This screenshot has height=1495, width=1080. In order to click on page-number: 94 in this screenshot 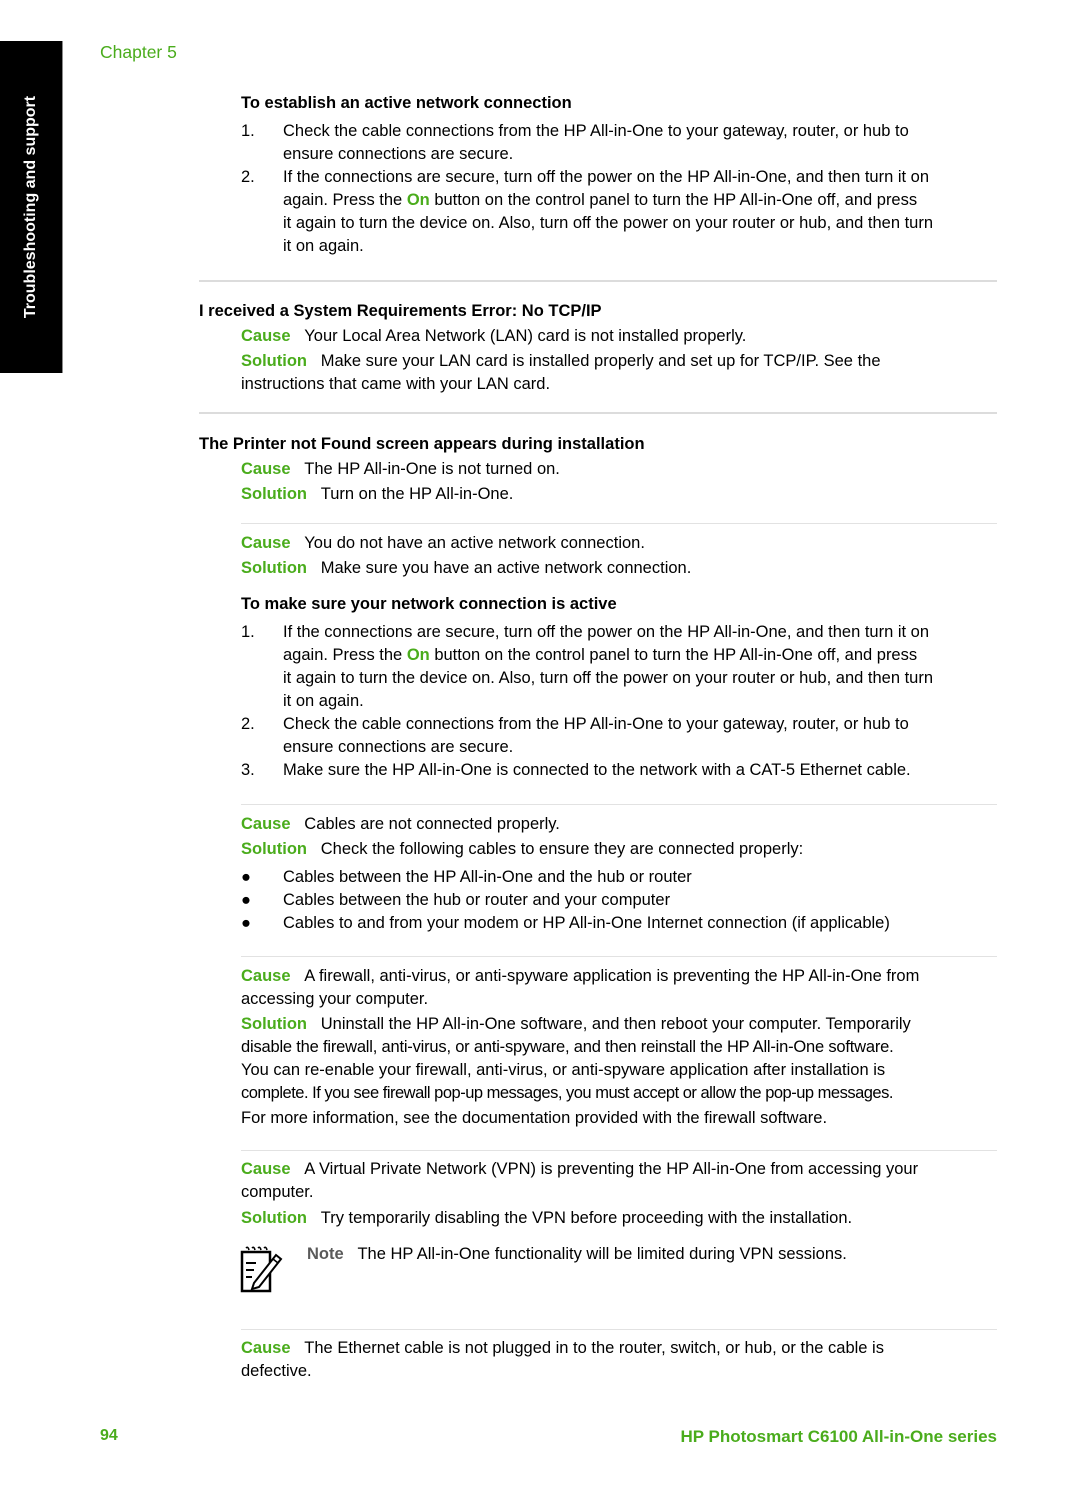, I will do `click(109, 1435)`.